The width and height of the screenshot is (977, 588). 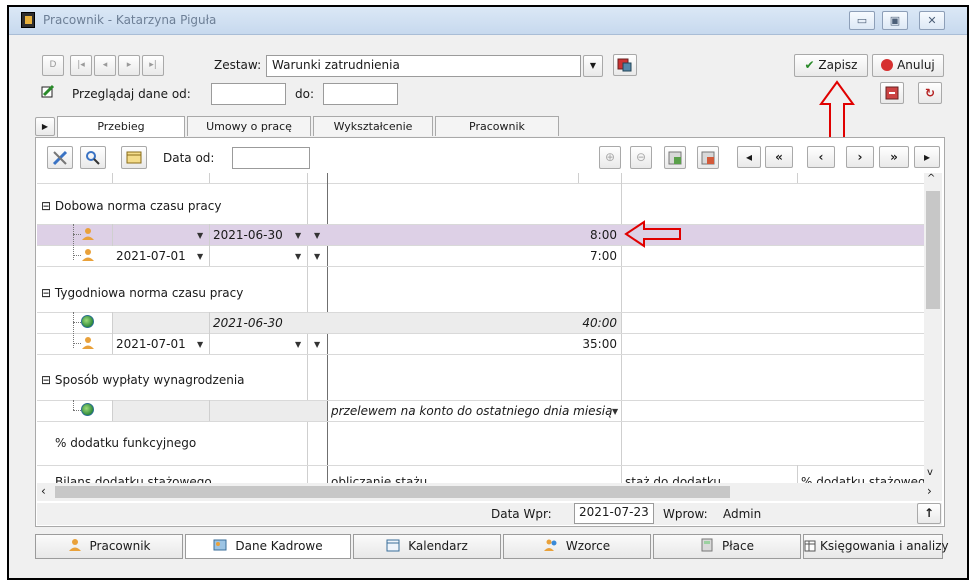 I want to click on import-icon, so click(x=675, y=158).